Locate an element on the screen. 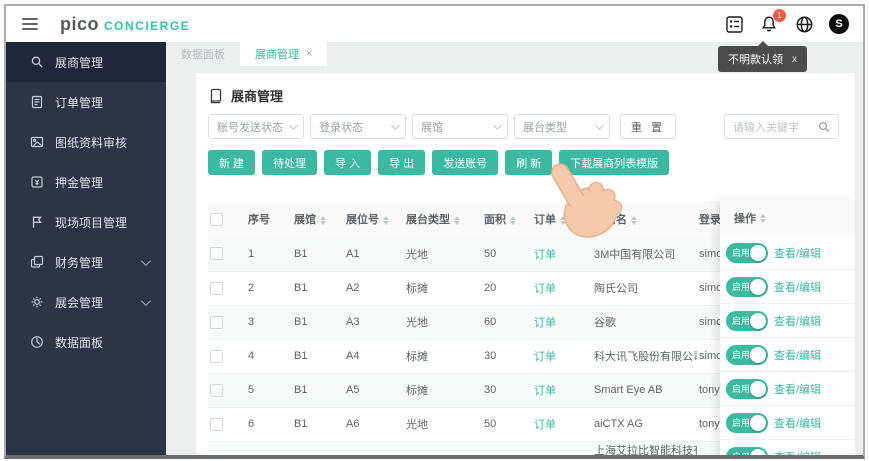 This screenshot has height=461, width=869. col-hall: 展馆 is located at coordinates (305, 220).